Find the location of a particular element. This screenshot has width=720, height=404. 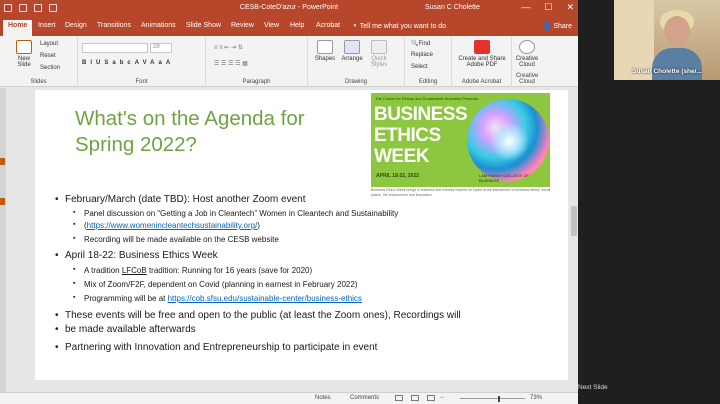

tab-view: View is located at coordinates (271, 25).